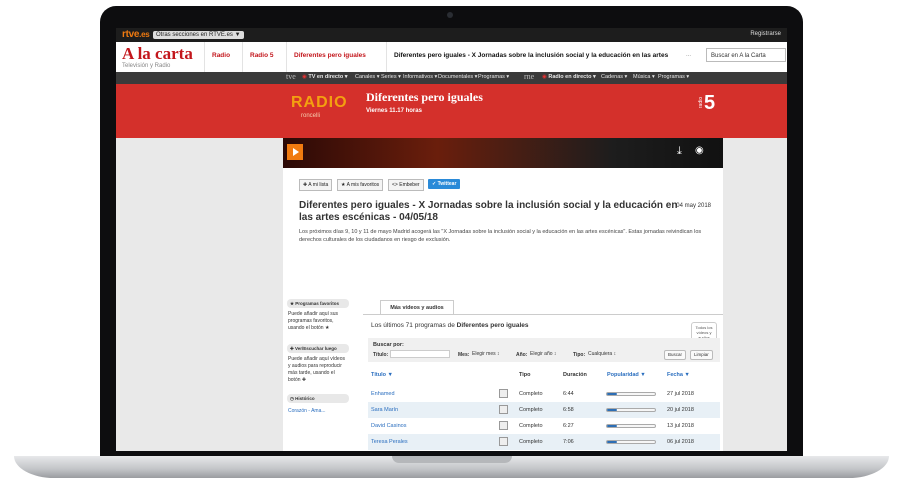 The height and width of the screenshot is (486, 903). What do you see at coordinates (701, 355) in the screenshot?
I see `clear-button: Limpiar` at bounding box center [701, 355].